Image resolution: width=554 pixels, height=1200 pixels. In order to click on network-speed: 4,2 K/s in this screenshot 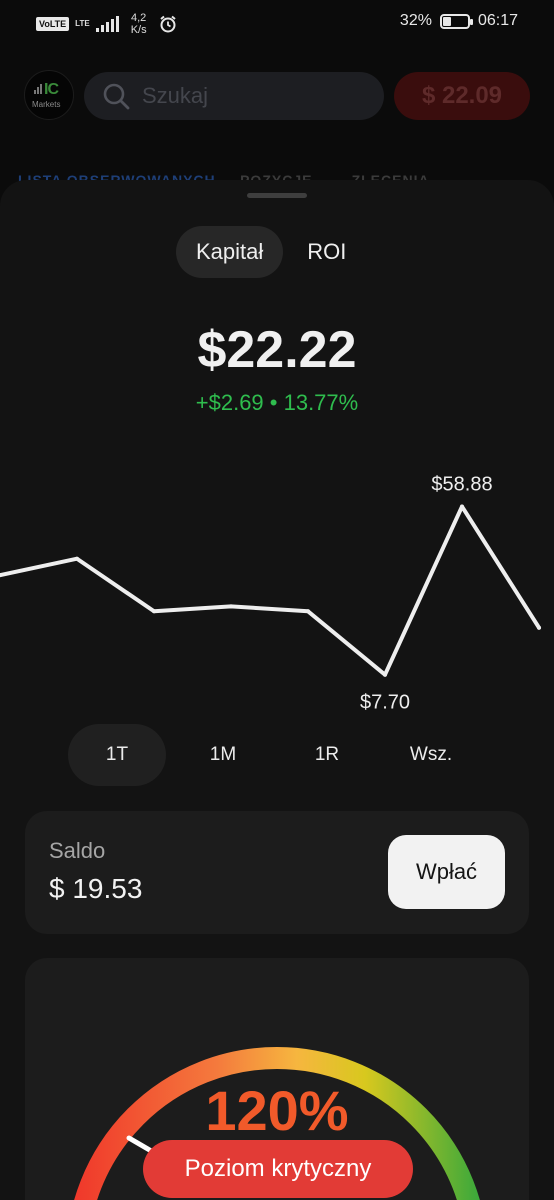, I will do `click(139, 24)`.